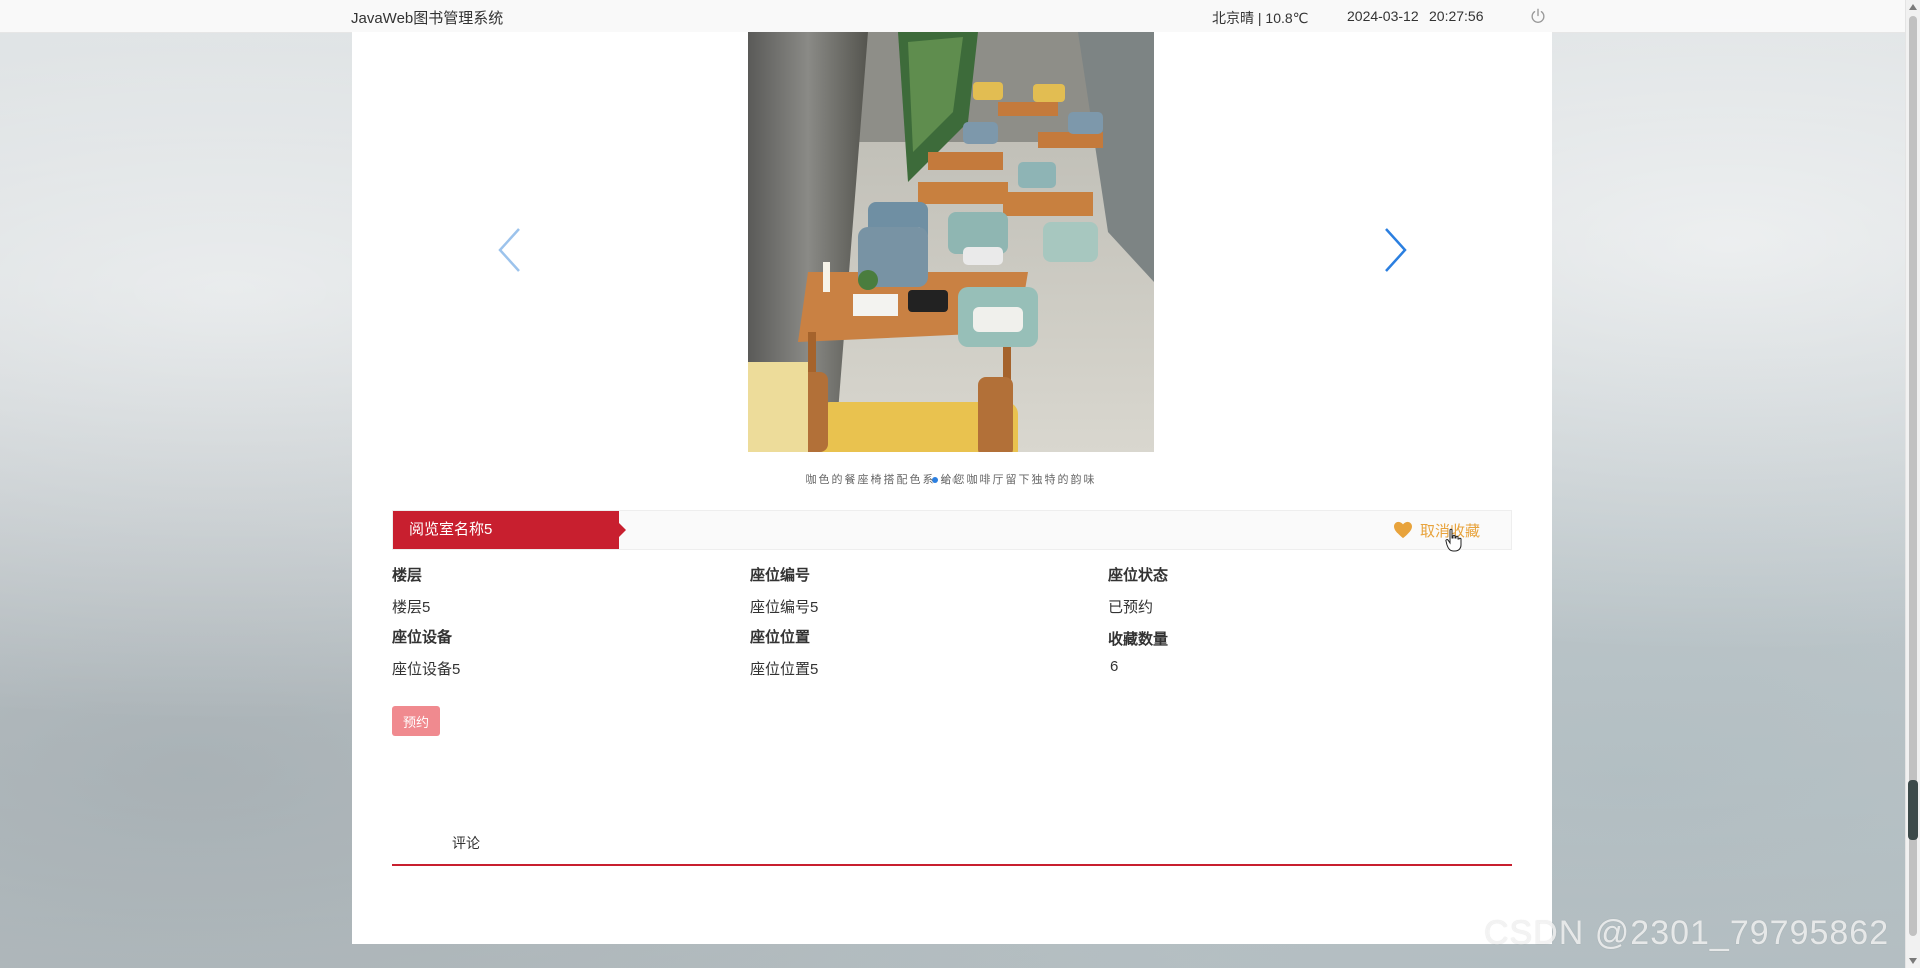 The image size is (1920, 968). What do you see at coordinates (510, 250) in the screenshot?
I see `carousel-prev-arrow` at bounding box center [510, 250].